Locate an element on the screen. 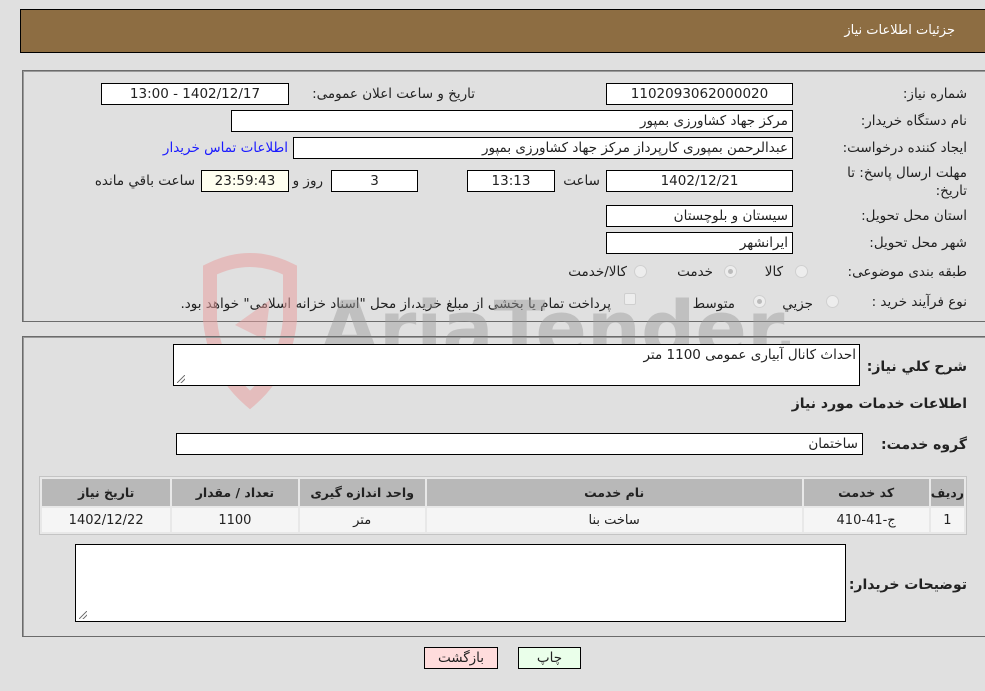 The image size is (985, 691). print-button: چاپ is located at coordinates (549, 658).